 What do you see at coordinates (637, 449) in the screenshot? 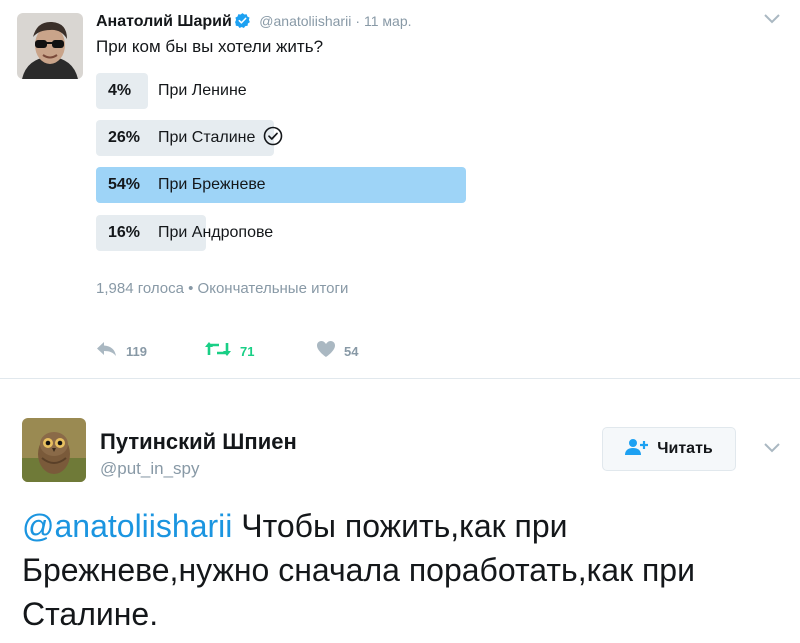
I see `add-user-icon` at bounding box center [637, 449].